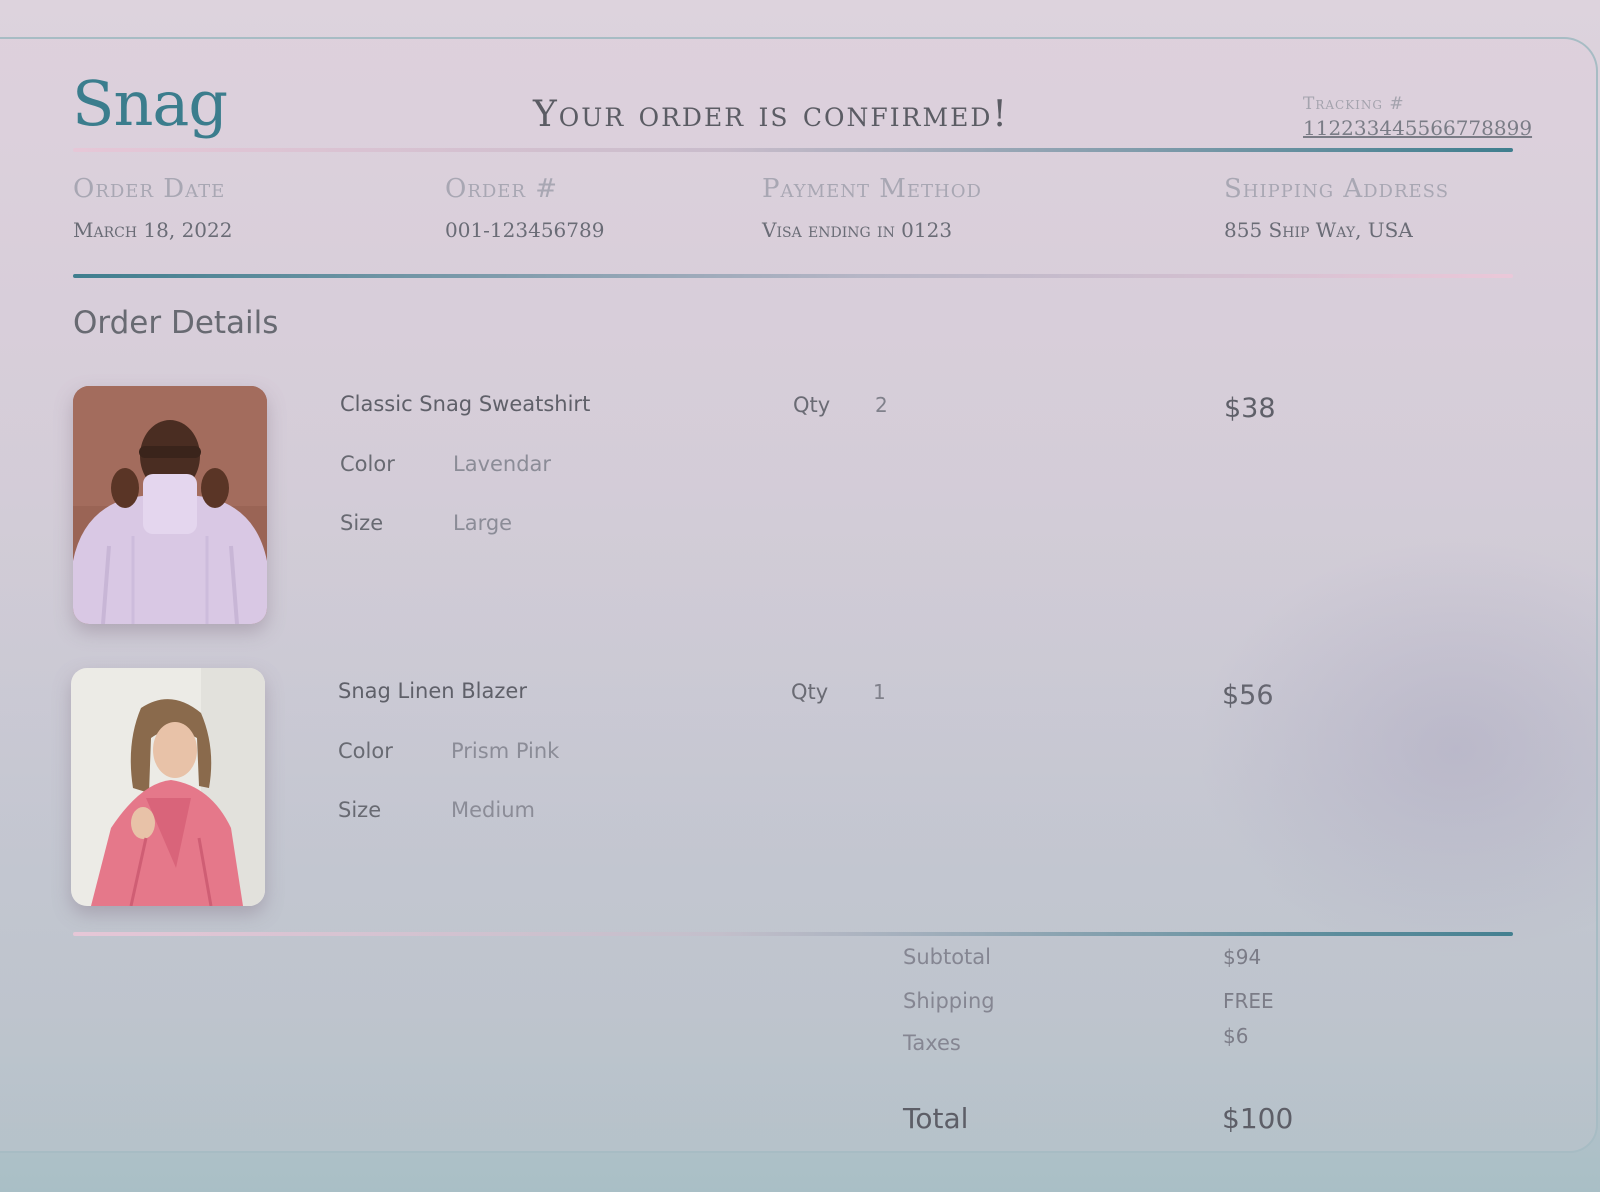 This screenshot has width=1600, height=1192. What do you see at coordinates (170, 505) in the screenshot?
I see `product-image-sweatshirt` at bounding box center [170, 505].